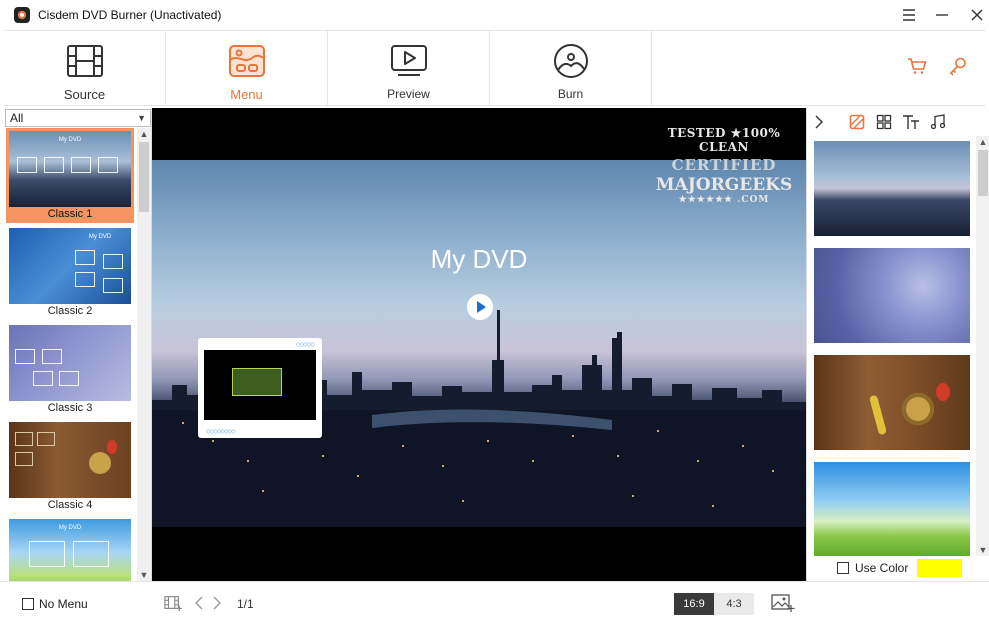 This screenshot has height=623, width=989. I want to click on color-swatch, so click(939, 568).